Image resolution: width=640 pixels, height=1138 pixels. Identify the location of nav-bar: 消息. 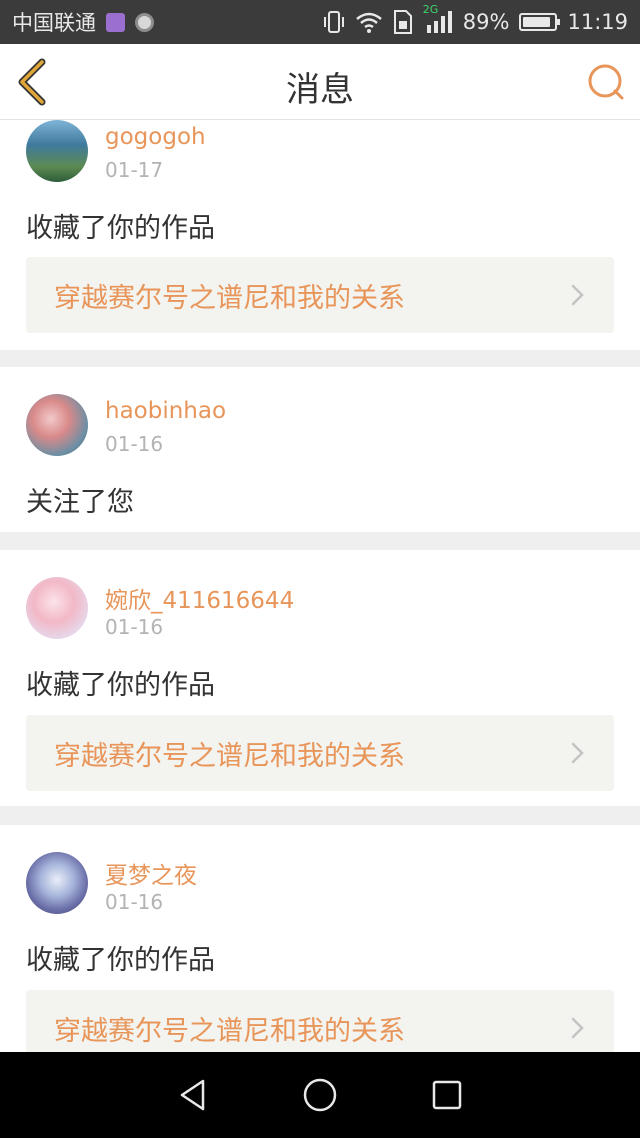
(320, 82).